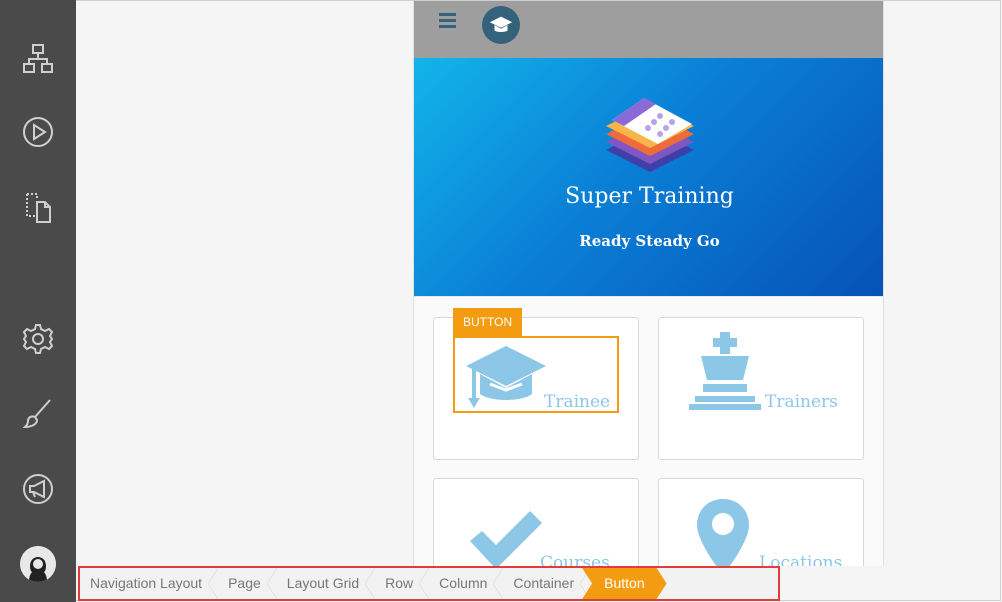 This screenshot has height=602, width=1002. What do you see at coordinates (723, 531) in the screenshot?
I see `map-pin-icon` at bounding box center [723, 531].